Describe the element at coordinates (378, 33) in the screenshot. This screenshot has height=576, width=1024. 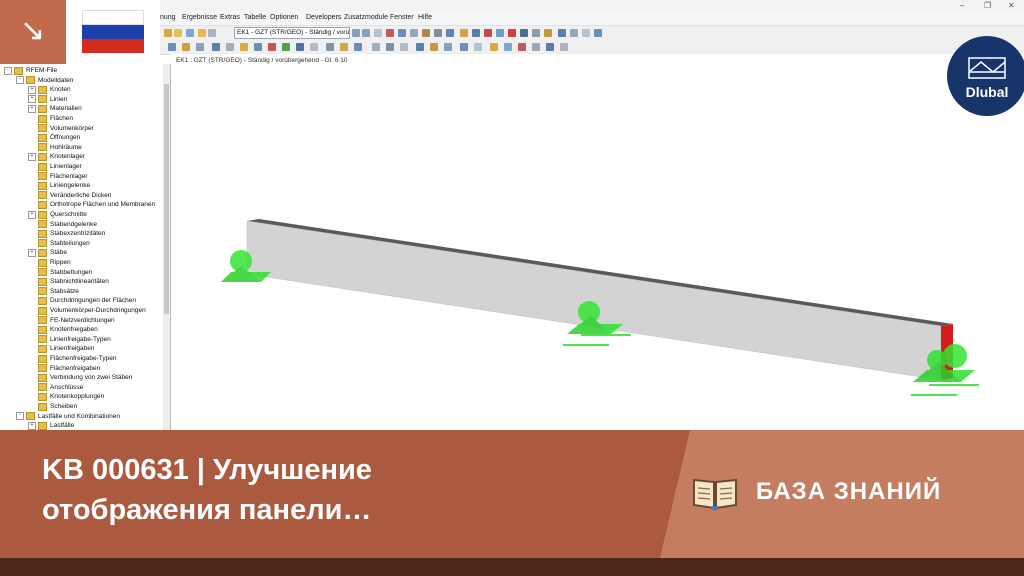
I see `view-icon` at that location.